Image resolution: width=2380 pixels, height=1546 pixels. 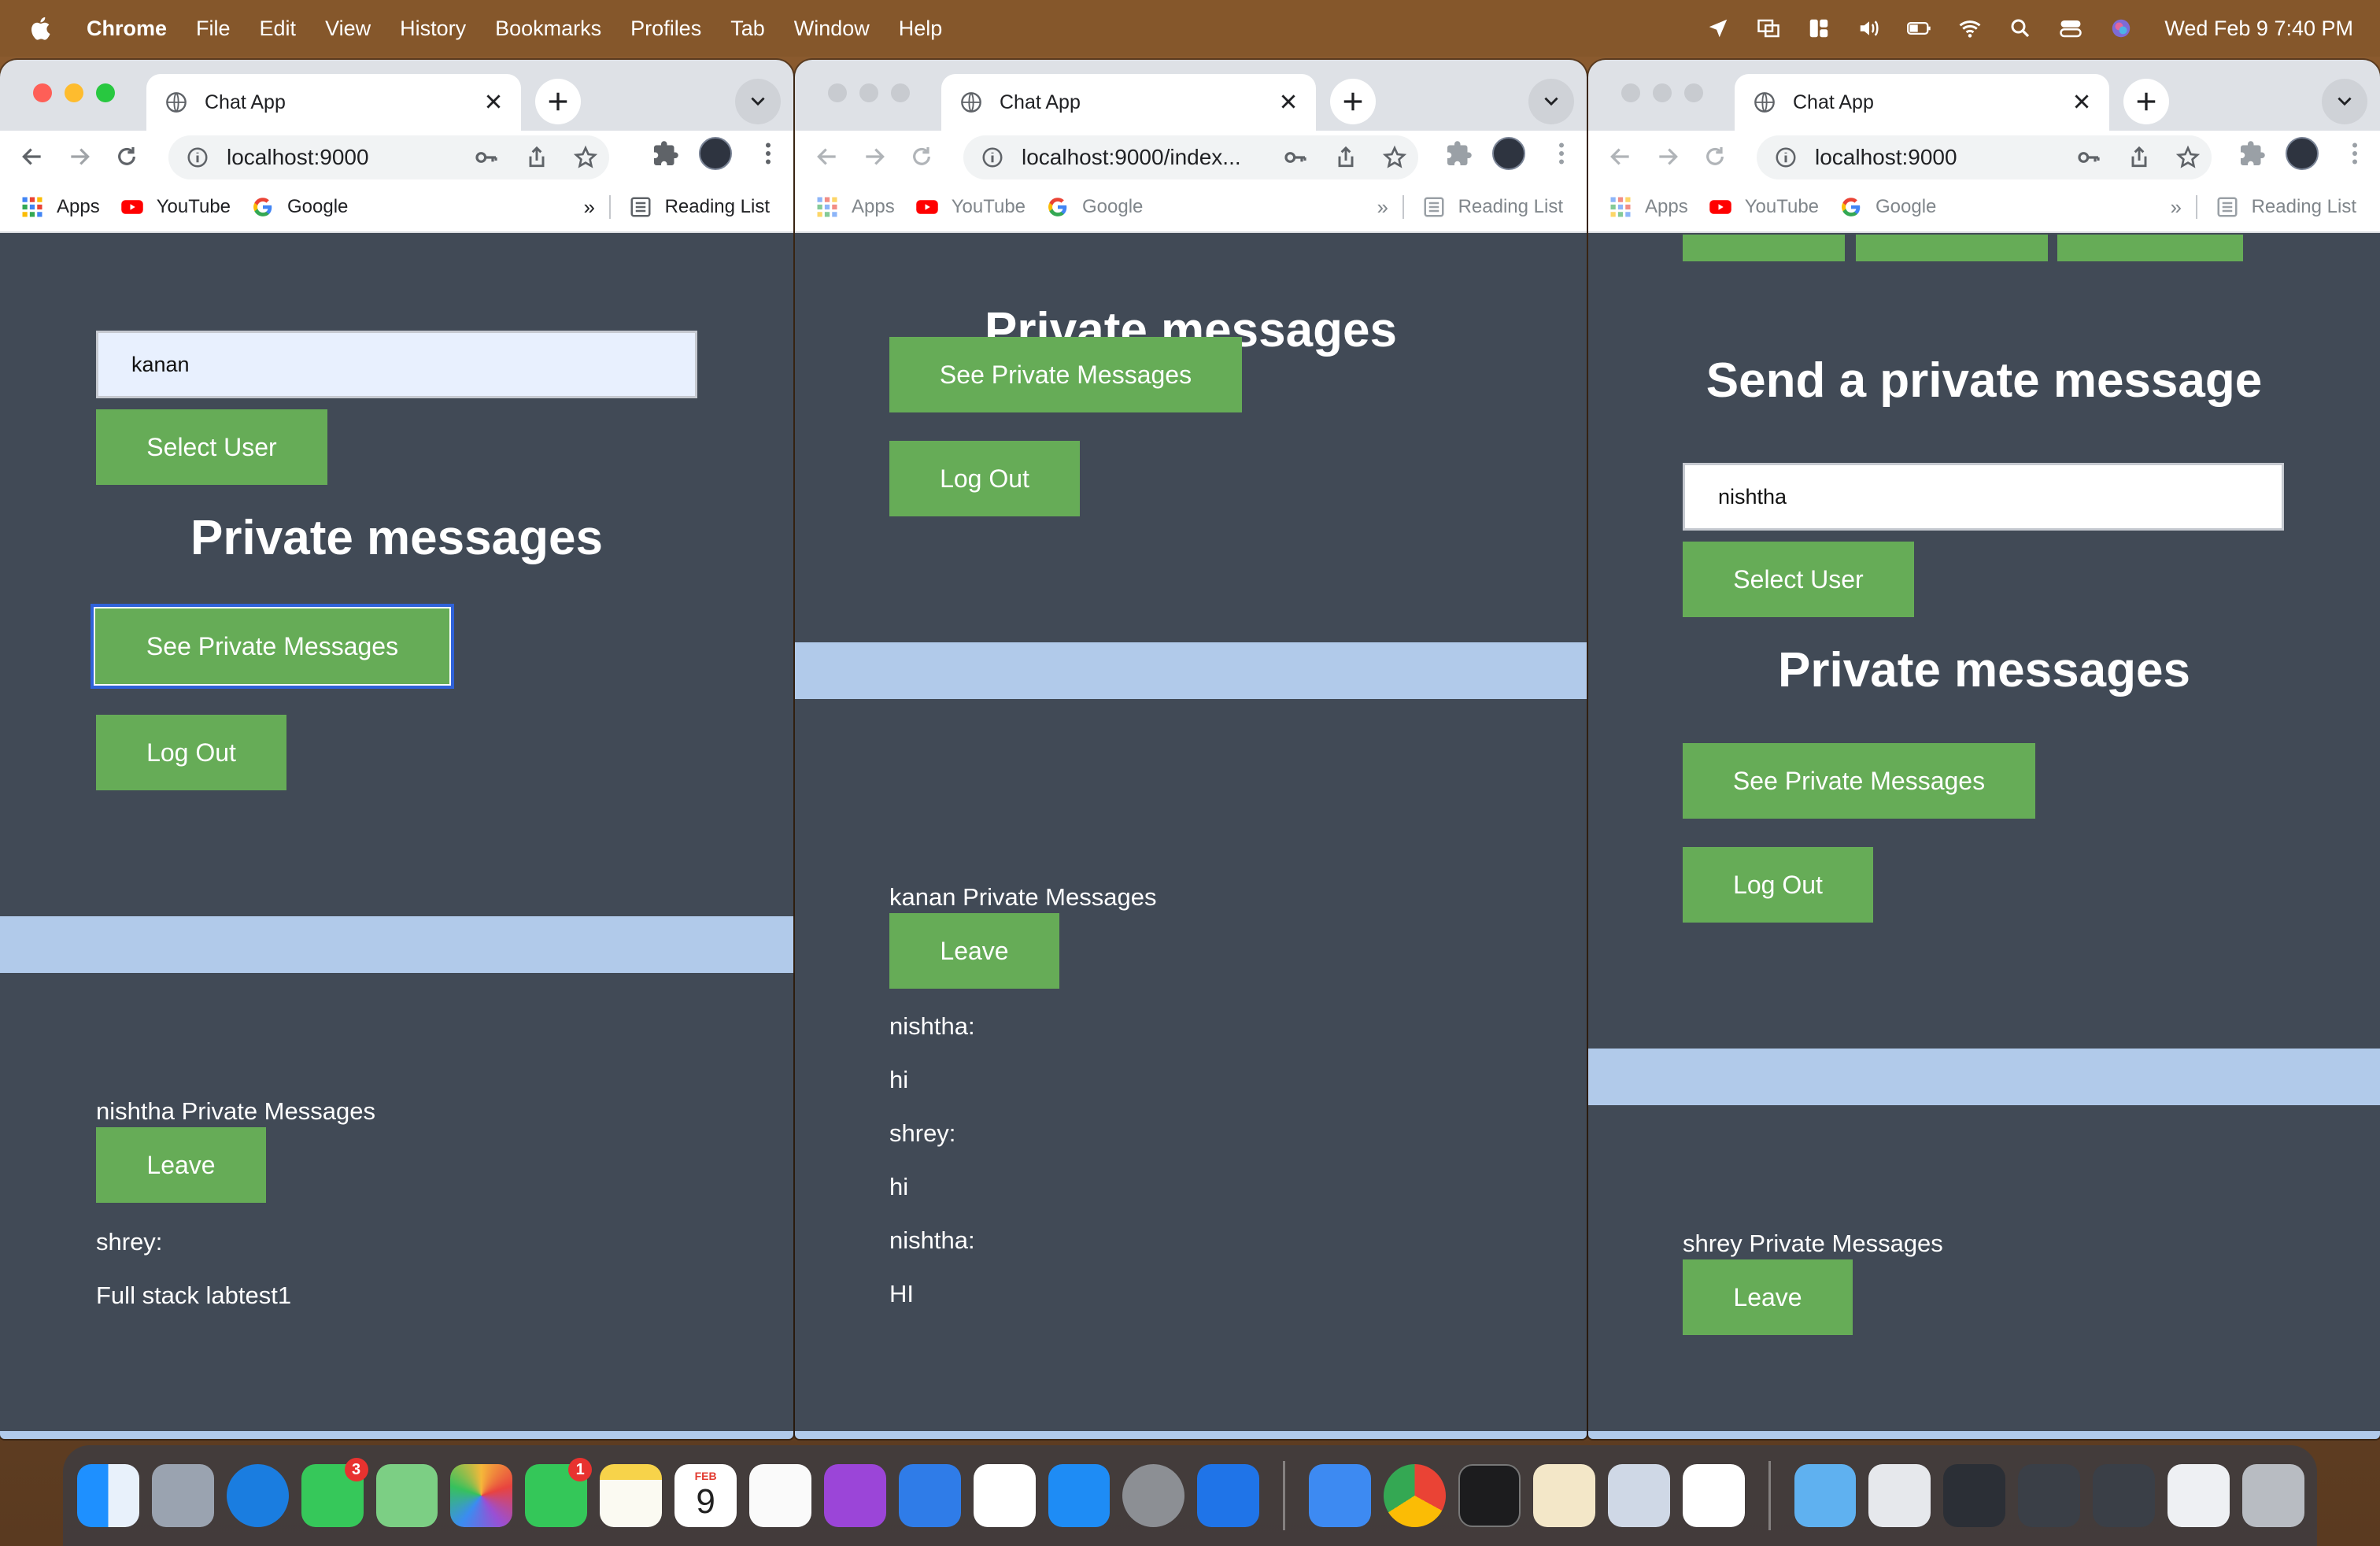 I want to click on xcode-icon, so click(x=1228, y=1495).